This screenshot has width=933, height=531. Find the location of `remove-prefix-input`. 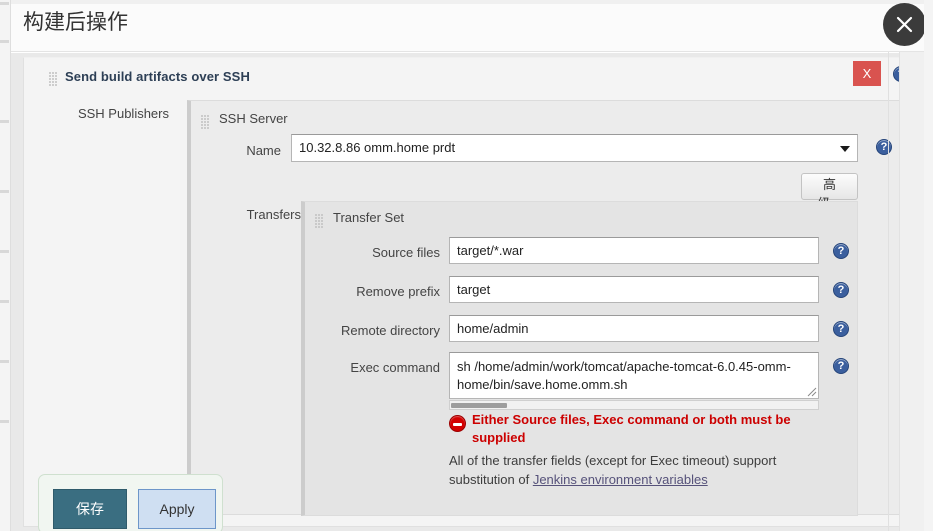

remove-prefix-input is located at coordinates (634, 289).